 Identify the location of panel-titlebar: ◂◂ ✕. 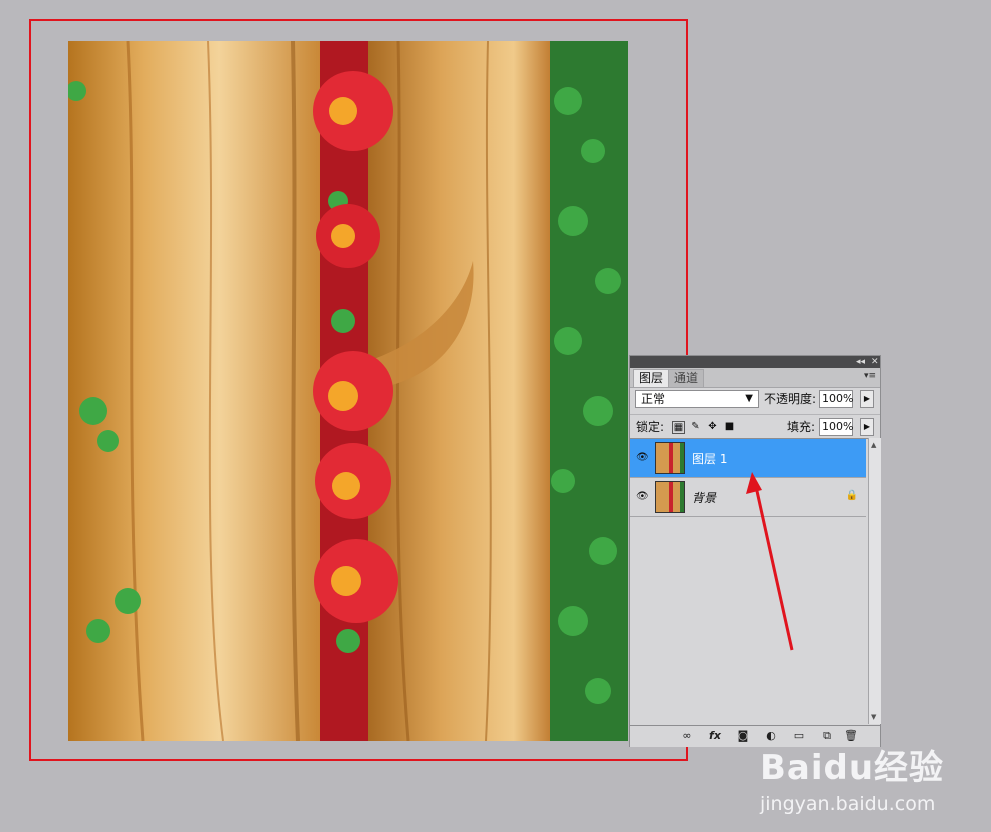
(755, 362).